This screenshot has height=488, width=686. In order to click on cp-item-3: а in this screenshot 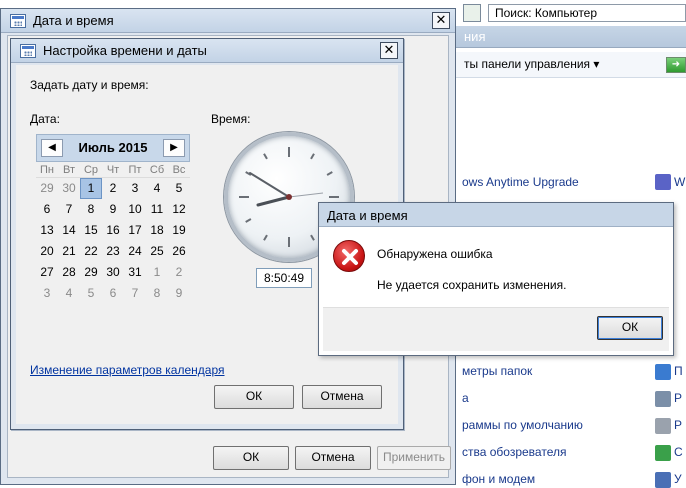, I will do `click(465, 398)`.